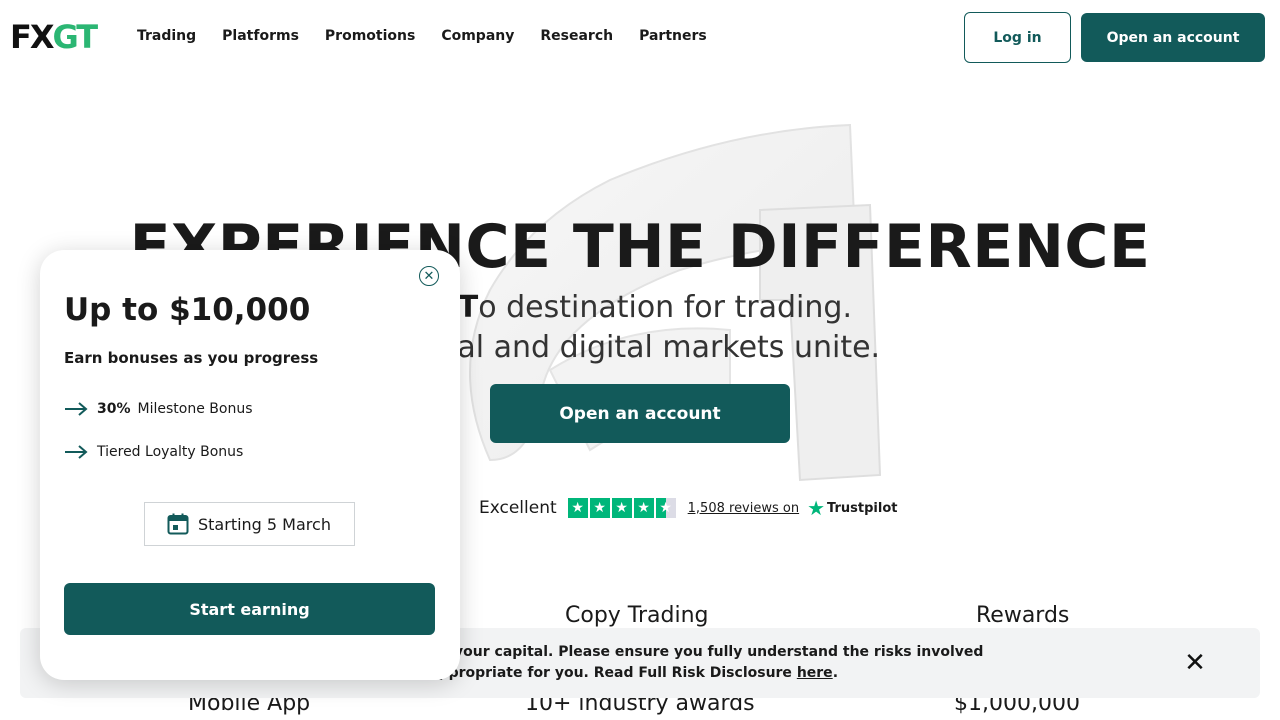  What do you see at coordinates (249, 524) in the screenshot?
I see `start-date-badge: Starting 5 March` at bounding box center [249, 524].